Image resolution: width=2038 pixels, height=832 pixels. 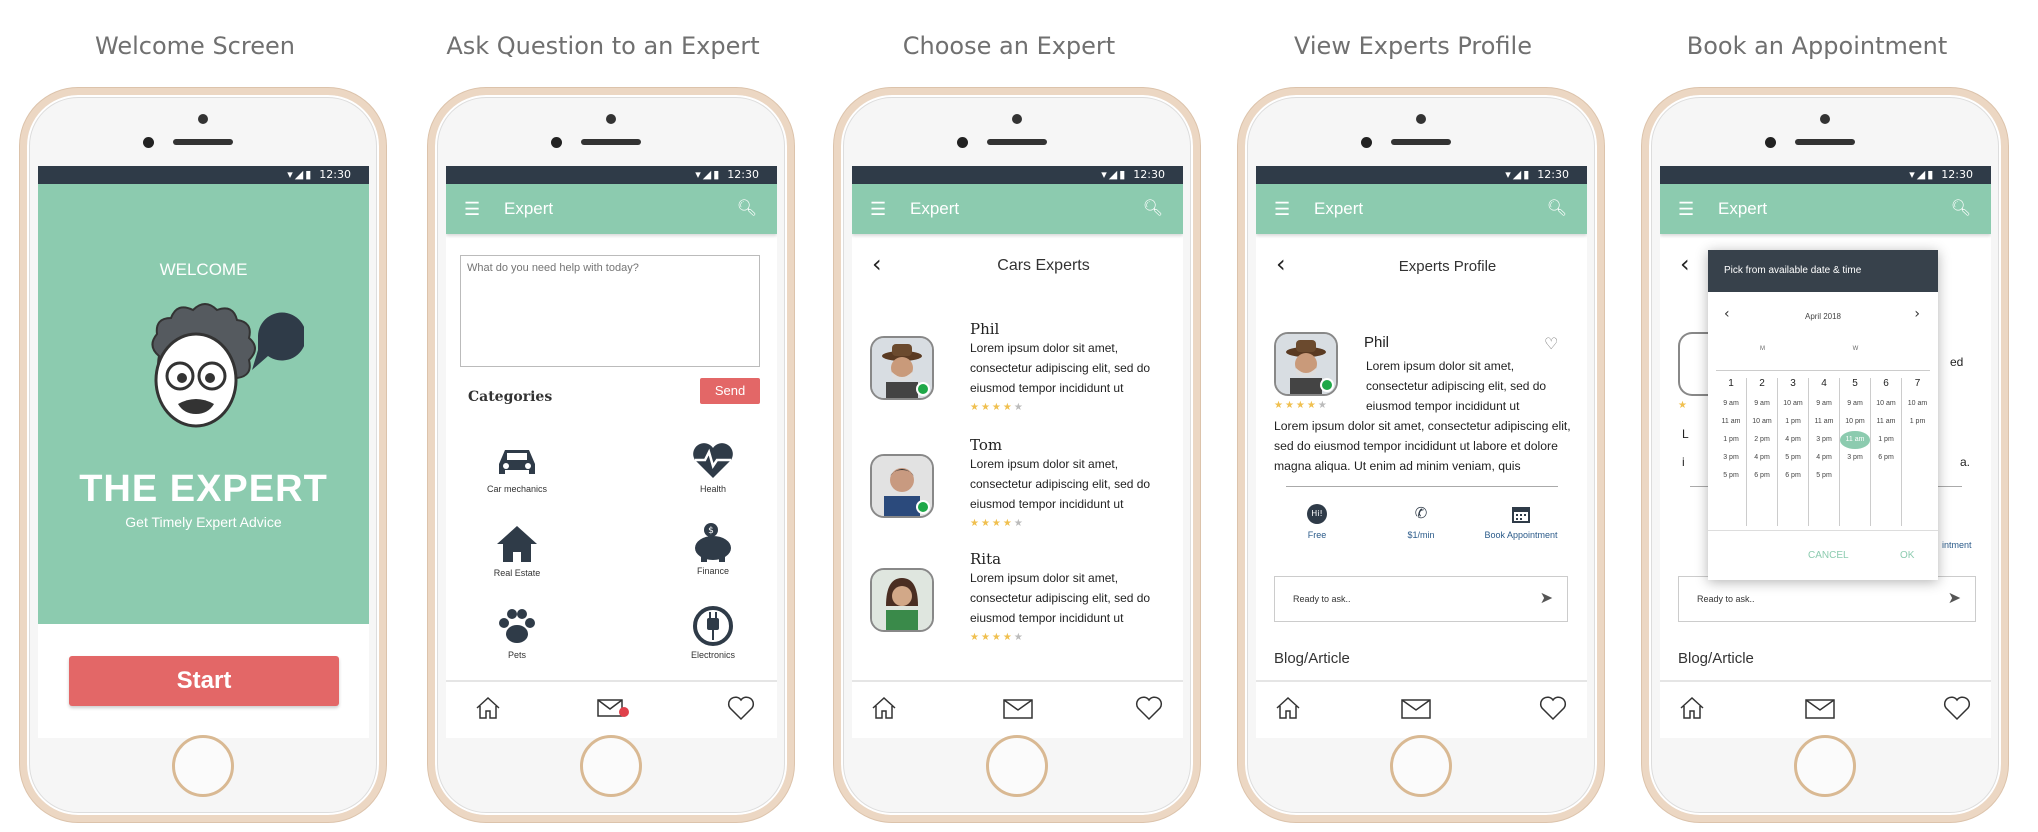 I want to click on day-number: 4, so click(x=1824, y=383).